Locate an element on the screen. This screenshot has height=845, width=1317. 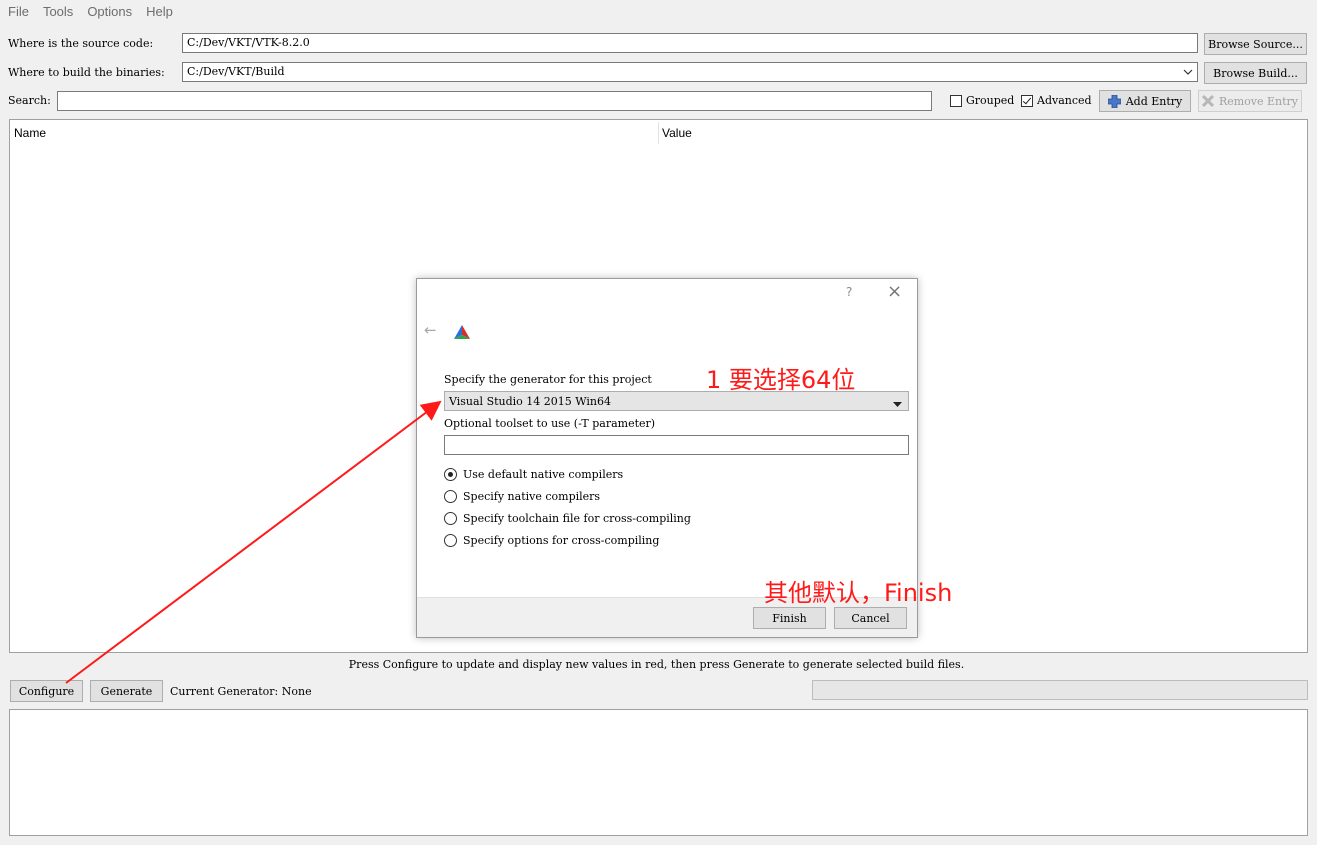
annotation-arrow-line is located at coordinates (253, 542).